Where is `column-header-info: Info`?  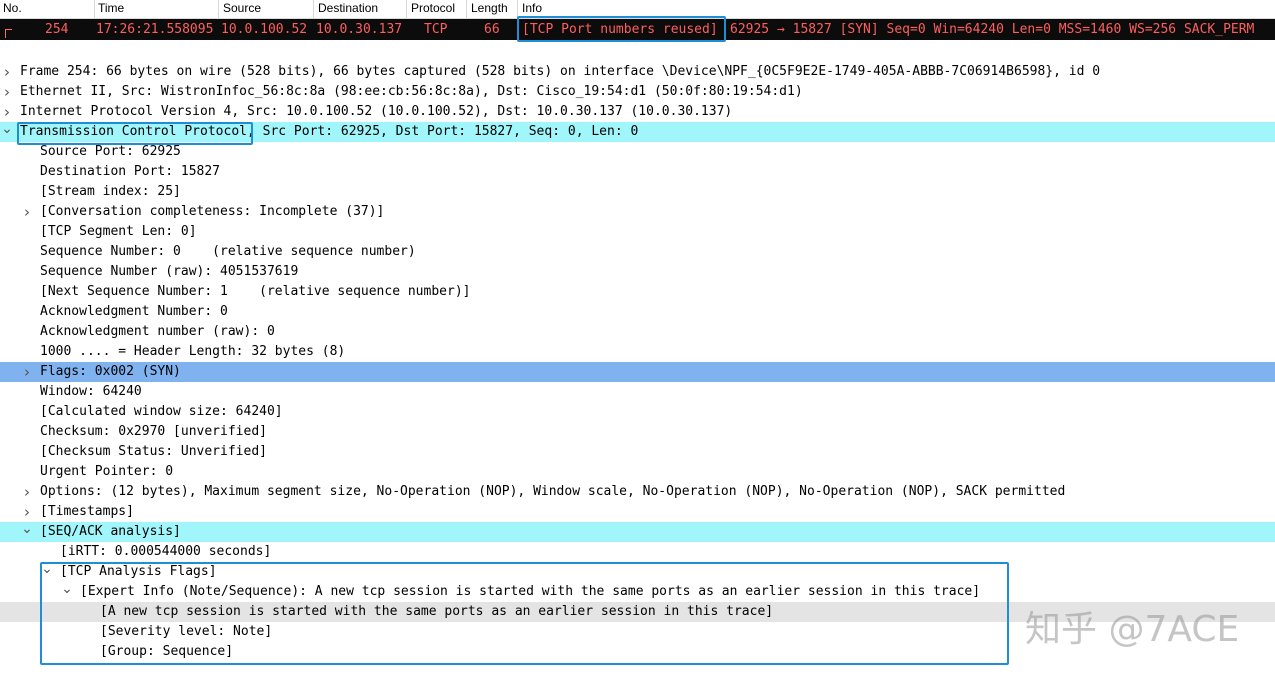 column-header-info: Info is located at coordinates (532, 8).